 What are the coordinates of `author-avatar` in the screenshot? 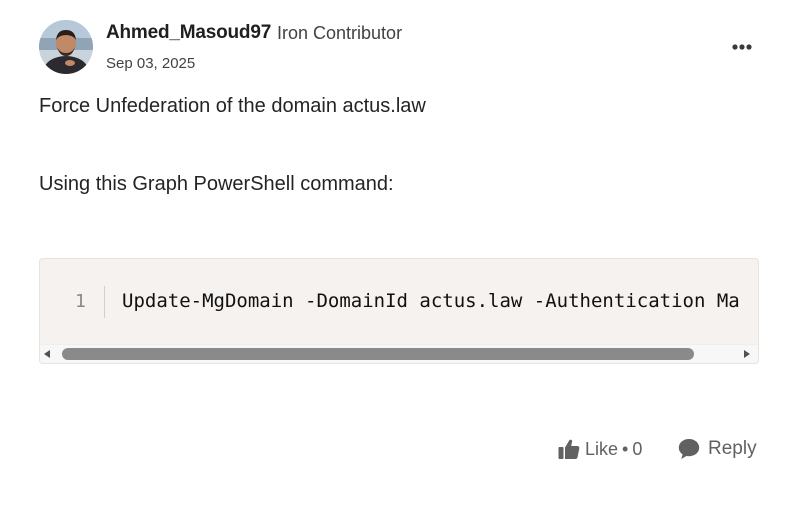 It's located at (66, 47).